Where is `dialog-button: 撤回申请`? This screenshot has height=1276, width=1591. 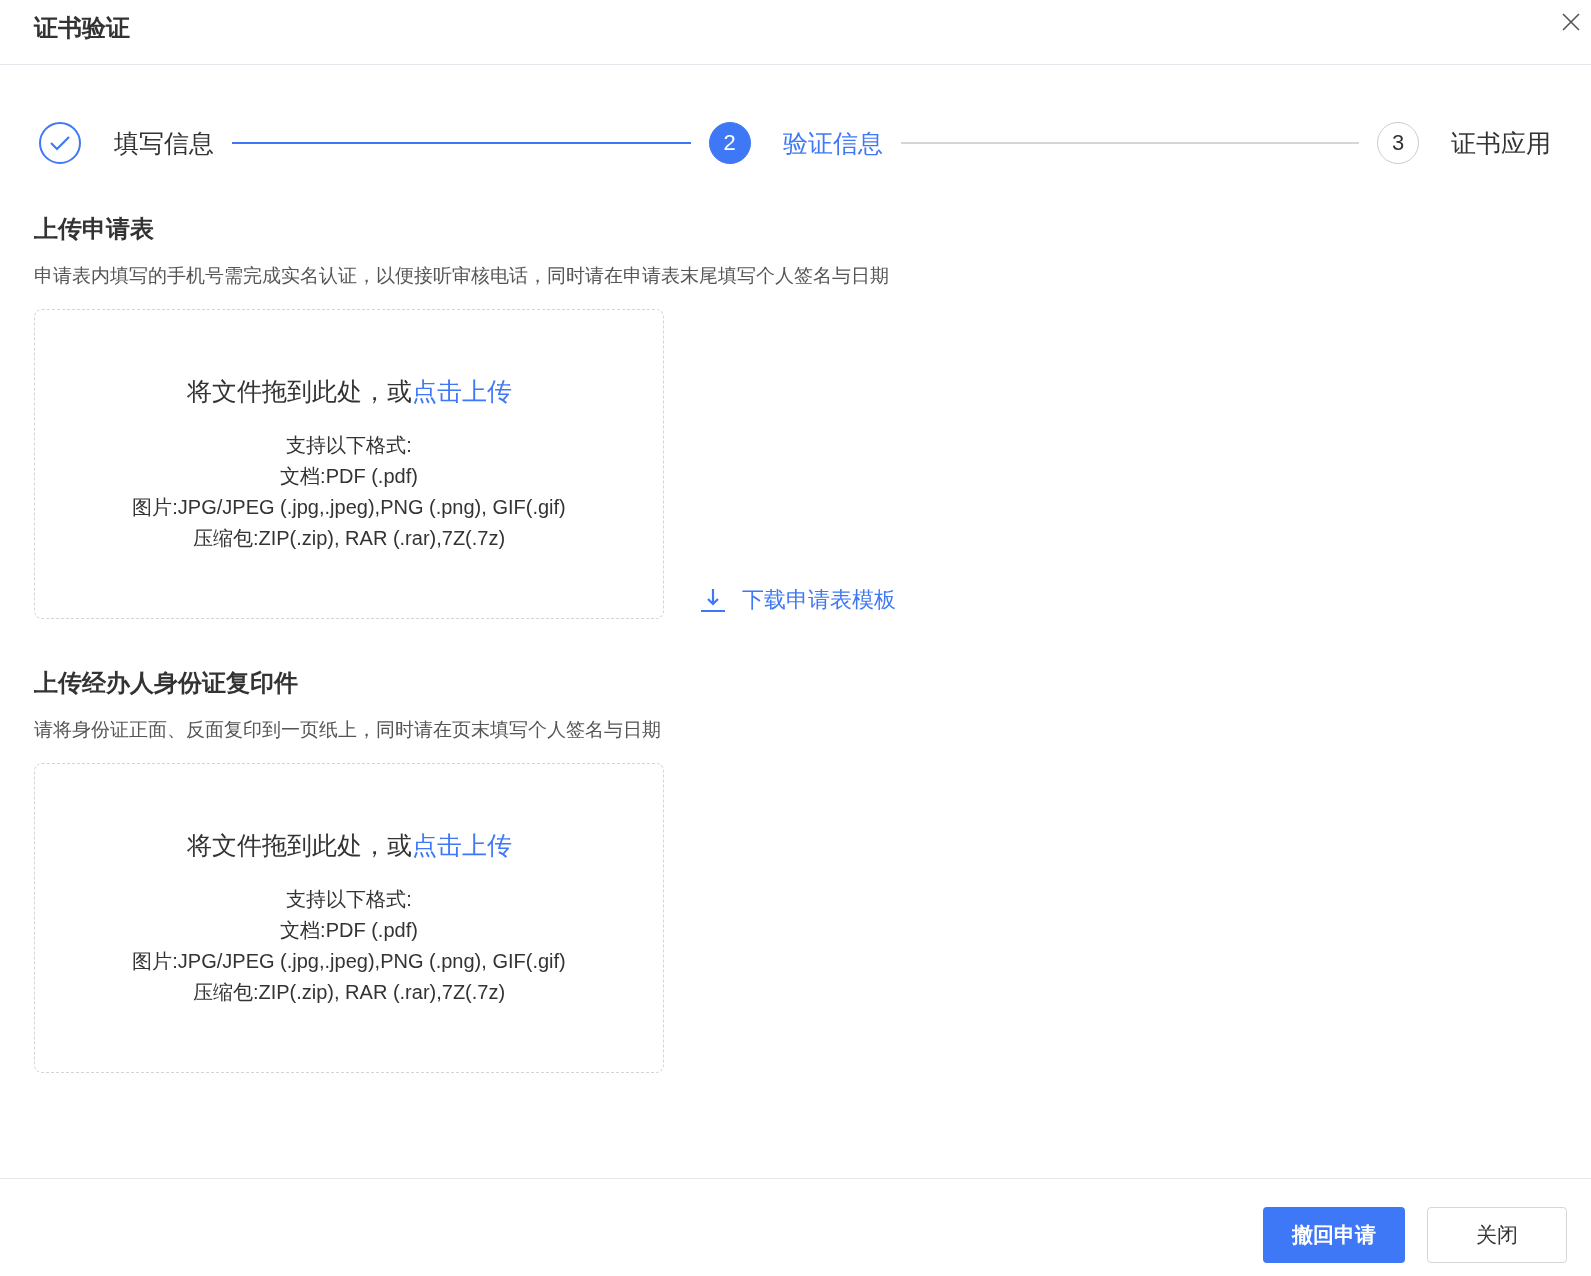
dialog-button: 撤回申请 is located at coordinates (1334, 1235).